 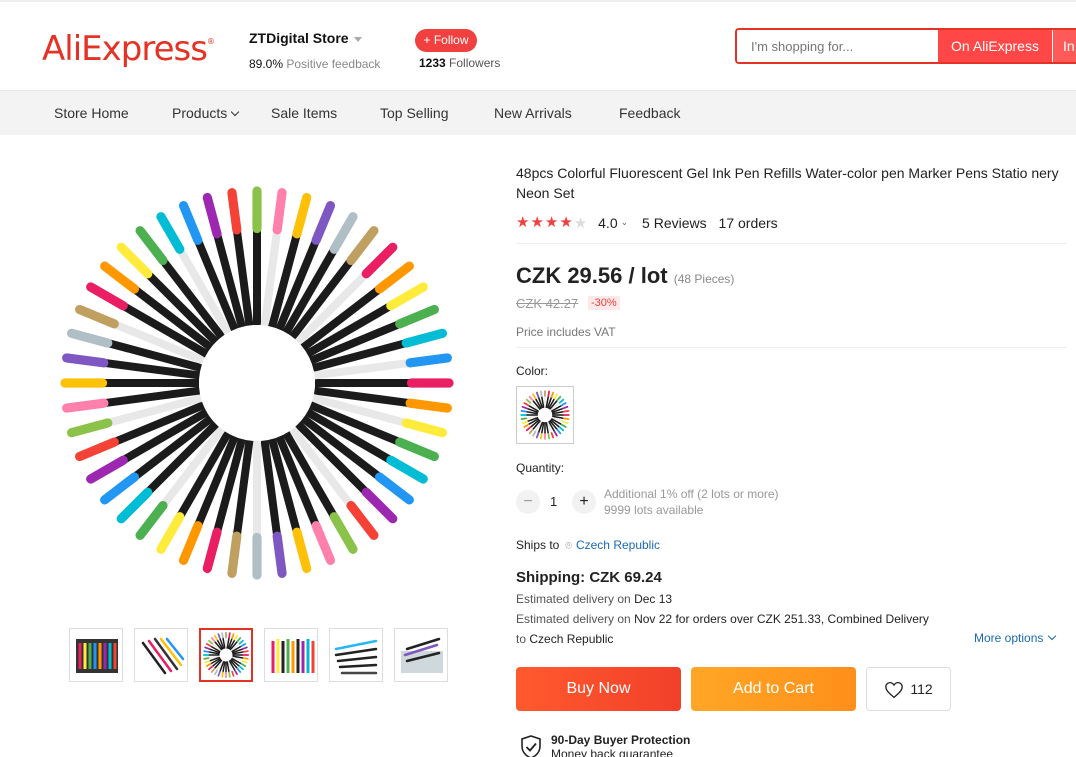 I want to click on vat-note: Price includes VAT, so click(x=566, y=332).